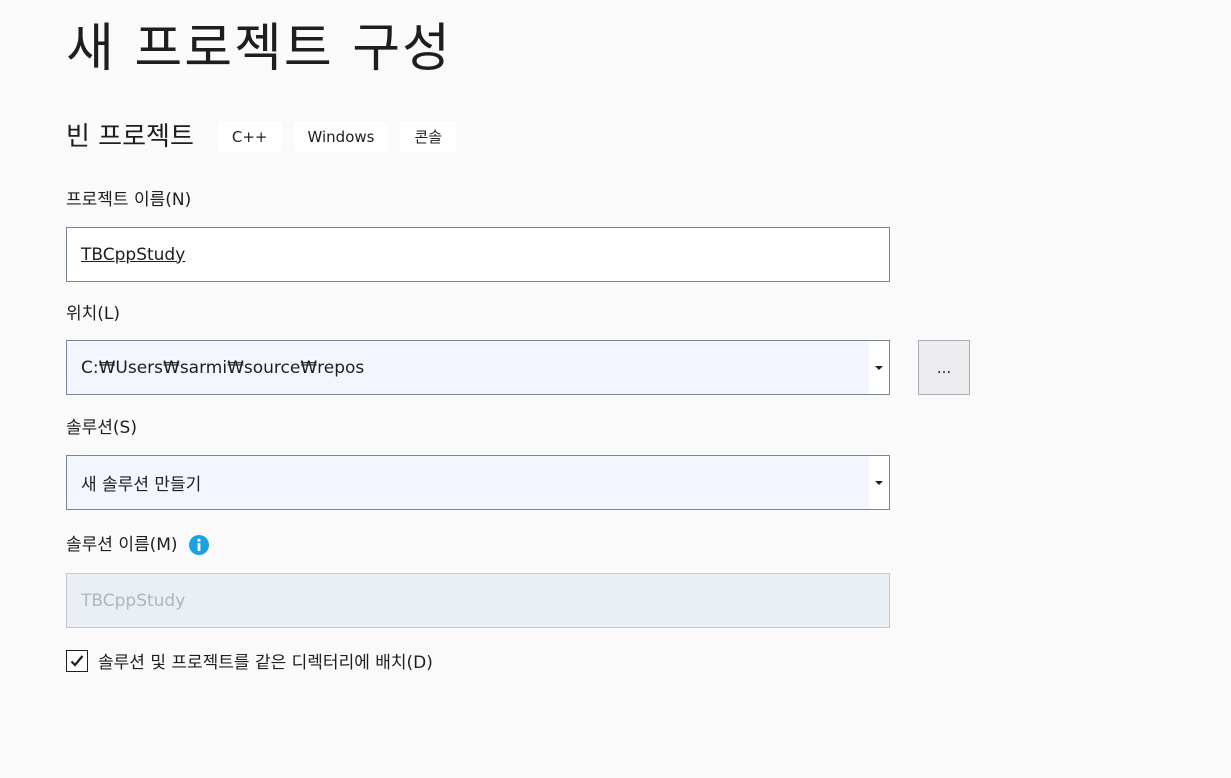 The height and width of the screenshot is (778, 1231). What do you see at coordinates (478, 367) in the screenshot?
I see `location-combobox: C:₩Users₩sarmi₩source₩repos` at bounding box center [478, 367].